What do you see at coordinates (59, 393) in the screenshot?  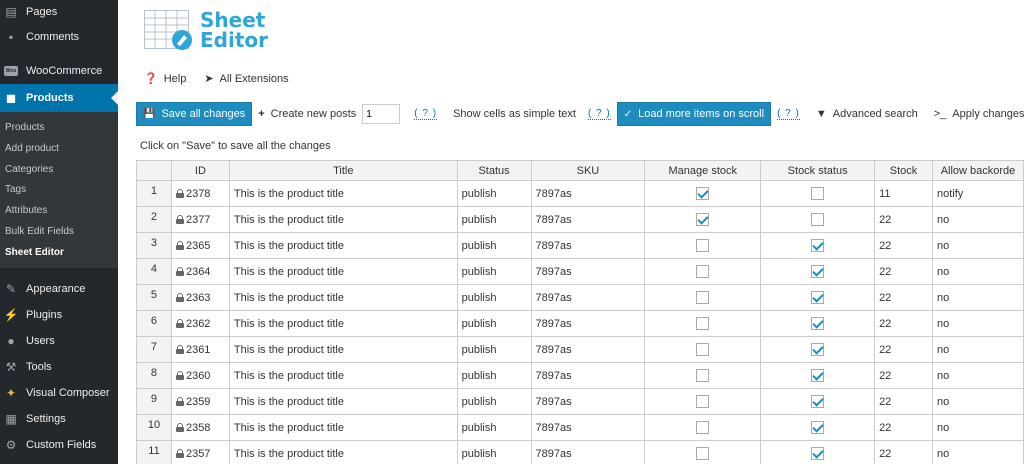 I see `menu-item-visual-composer: ✦ Visual Composer` at bounding box center [59, 393].